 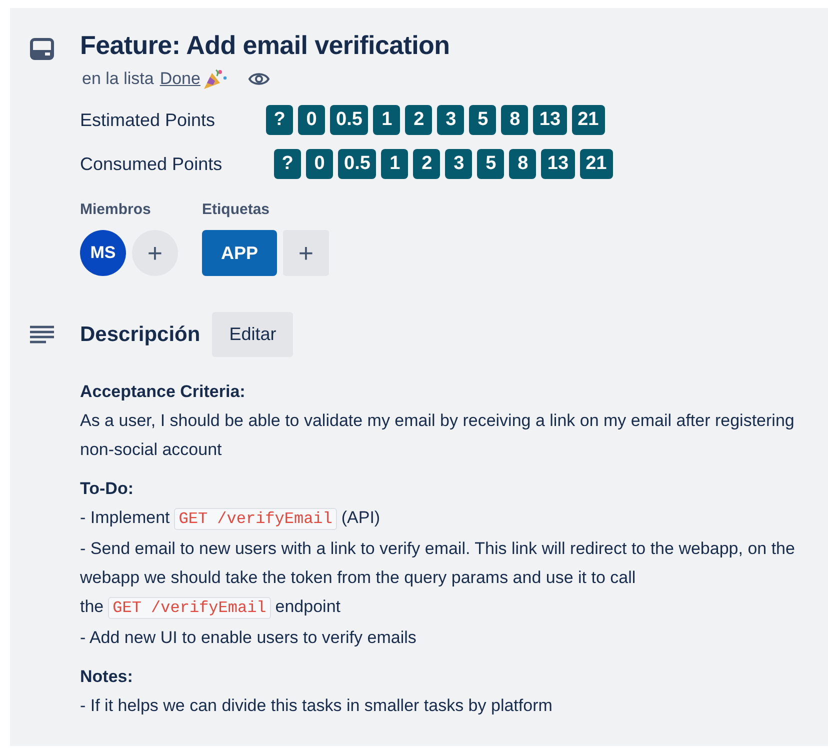 What do you see at coordinates (240, 253) in the screenshot?
I see `label-tag: APP` at bounding box center [240, 253].